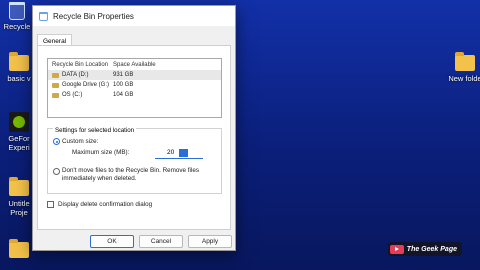 The image size is (480, 270). I want to click on confirm-checkbox, so click(50, 204).